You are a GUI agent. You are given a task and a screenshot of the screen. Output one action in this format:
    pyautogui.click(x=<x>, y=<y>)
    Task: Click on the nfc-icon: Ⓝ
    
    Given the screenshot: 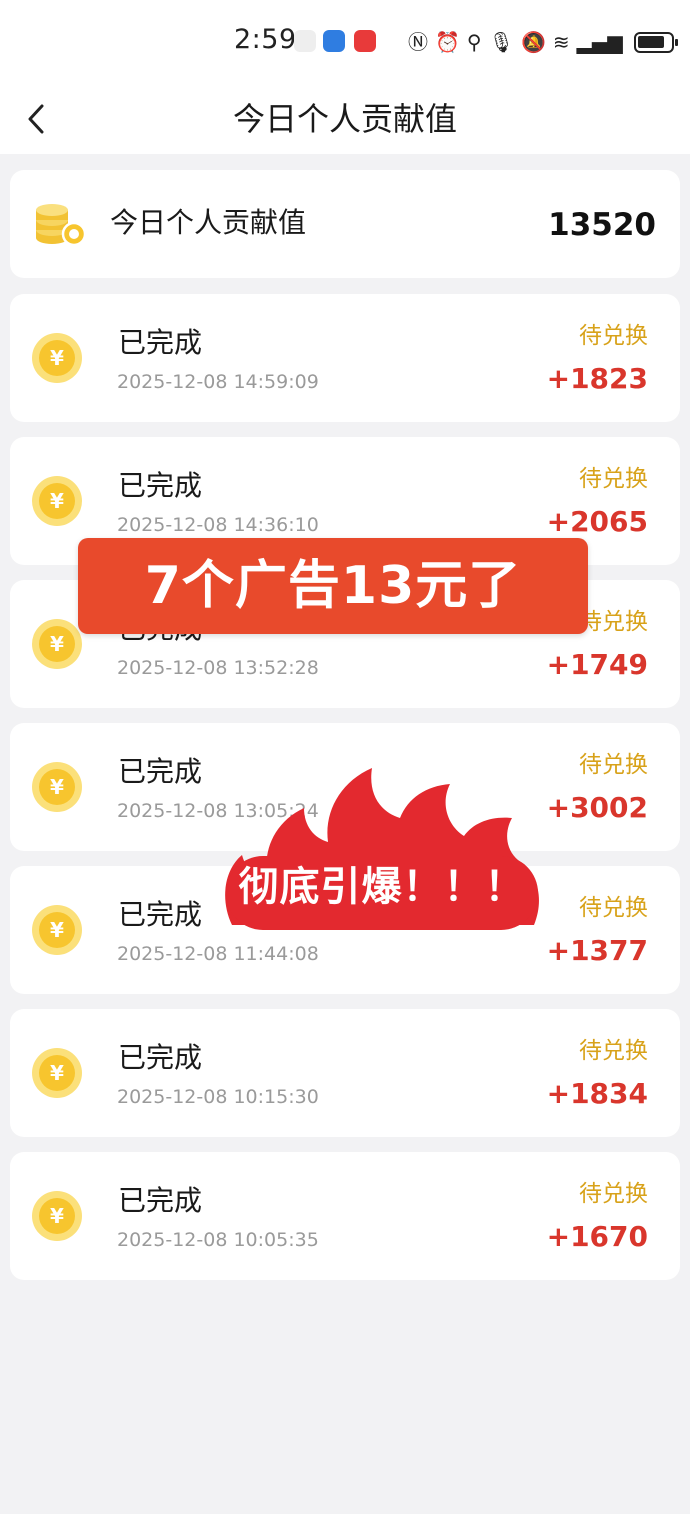 What is the action you would take?
    pyautogui.click(x=418, y=42)
    